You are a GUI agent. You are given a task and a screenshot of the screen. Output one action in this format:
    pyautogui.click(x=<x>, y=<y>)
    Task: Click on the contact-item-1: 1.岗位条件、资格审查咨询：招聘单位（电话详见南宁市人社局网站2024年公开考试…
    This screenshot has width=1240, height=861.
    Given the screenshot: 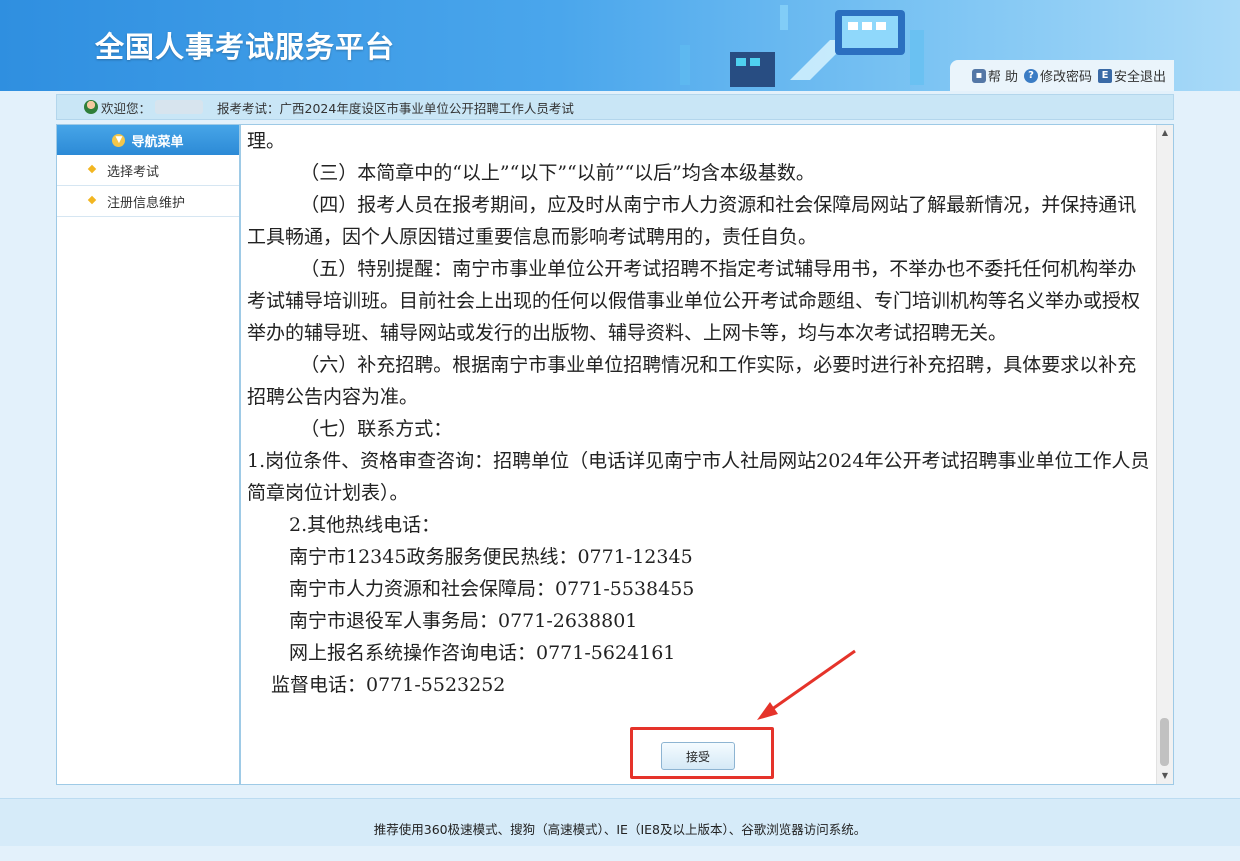 What is the action you would take?
    pyautogui.click(x=698, y=477)
    